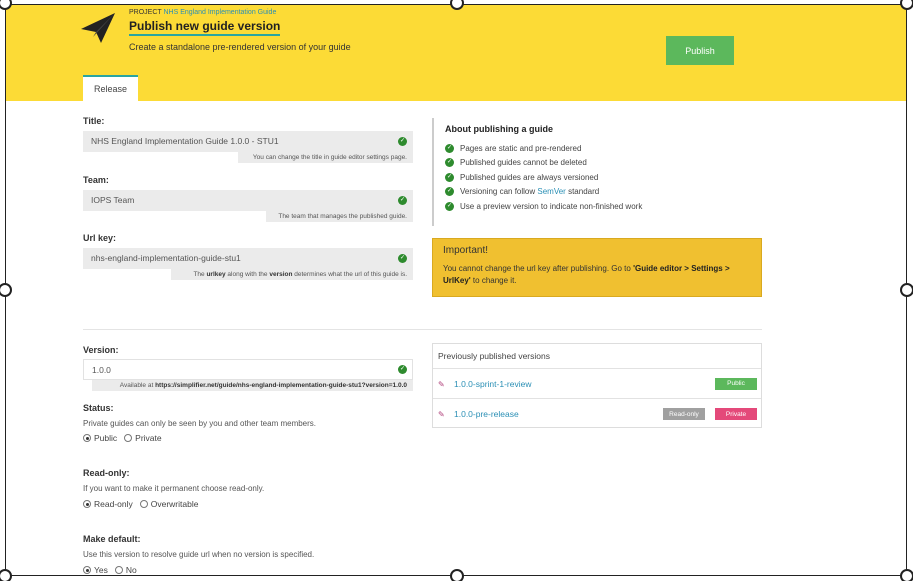 The height and width of the screenshot is (581, 913). Describe the element at coordinates (516, 163) in the screenshot. I see `about-item: ✓ Published guides cannot be deleted` at that location.